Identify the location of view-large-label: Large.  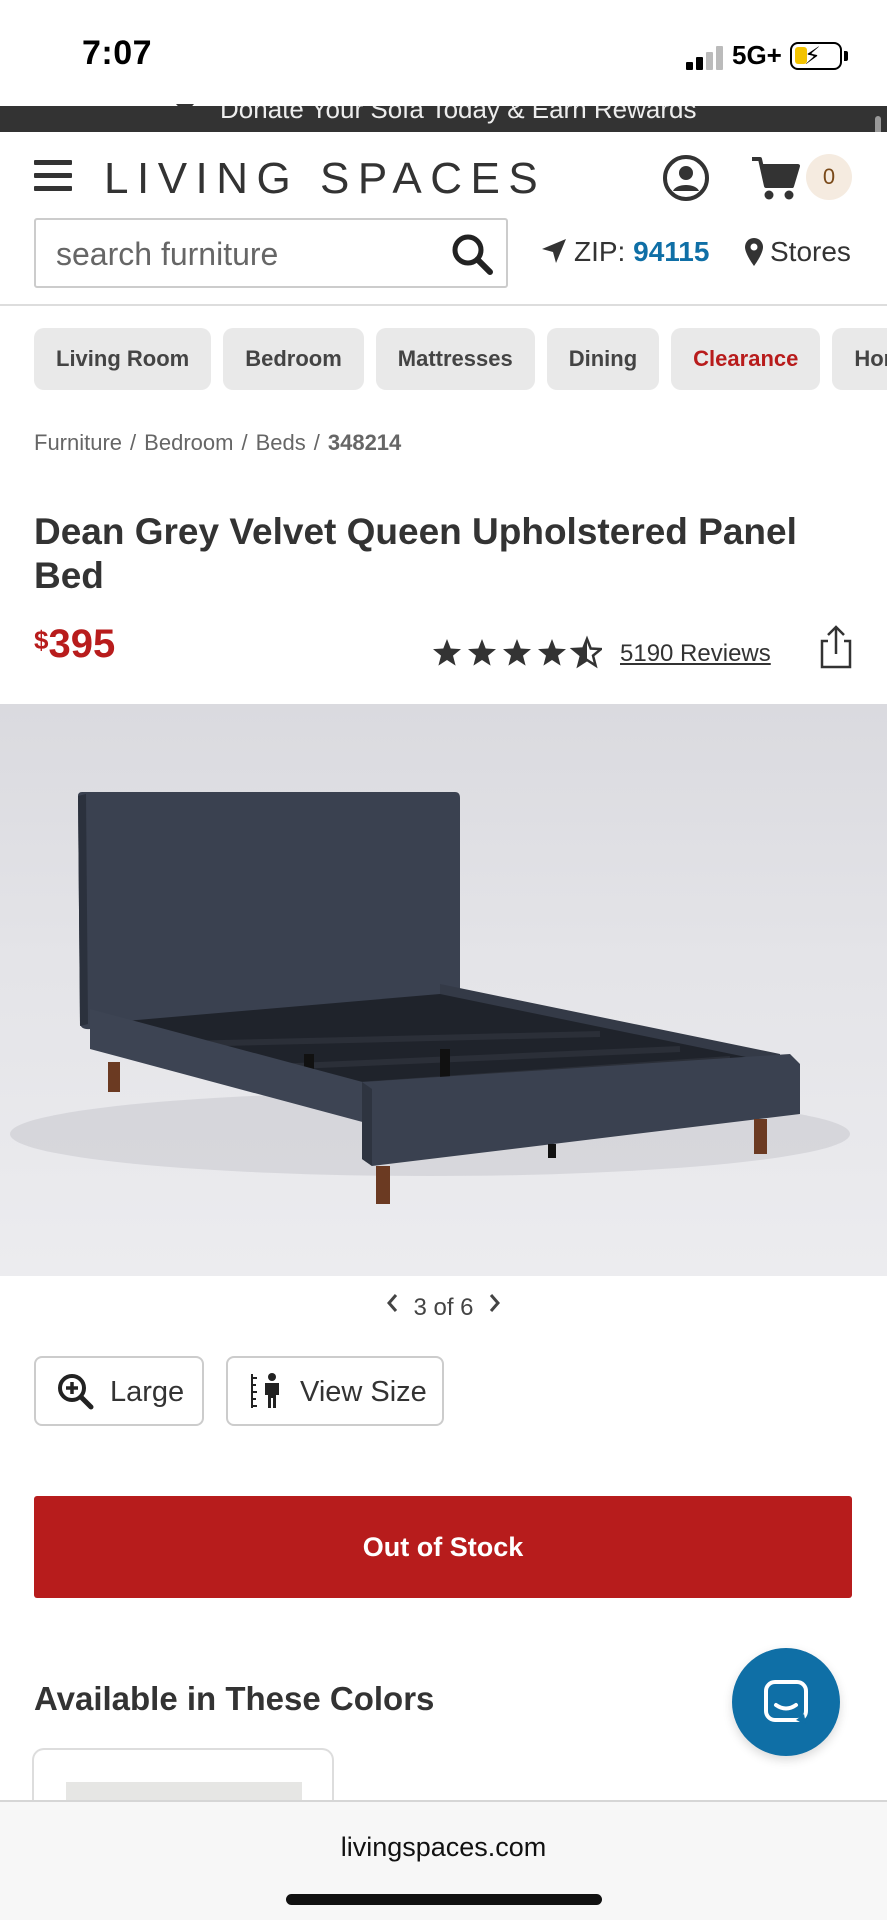
(147, 1392).